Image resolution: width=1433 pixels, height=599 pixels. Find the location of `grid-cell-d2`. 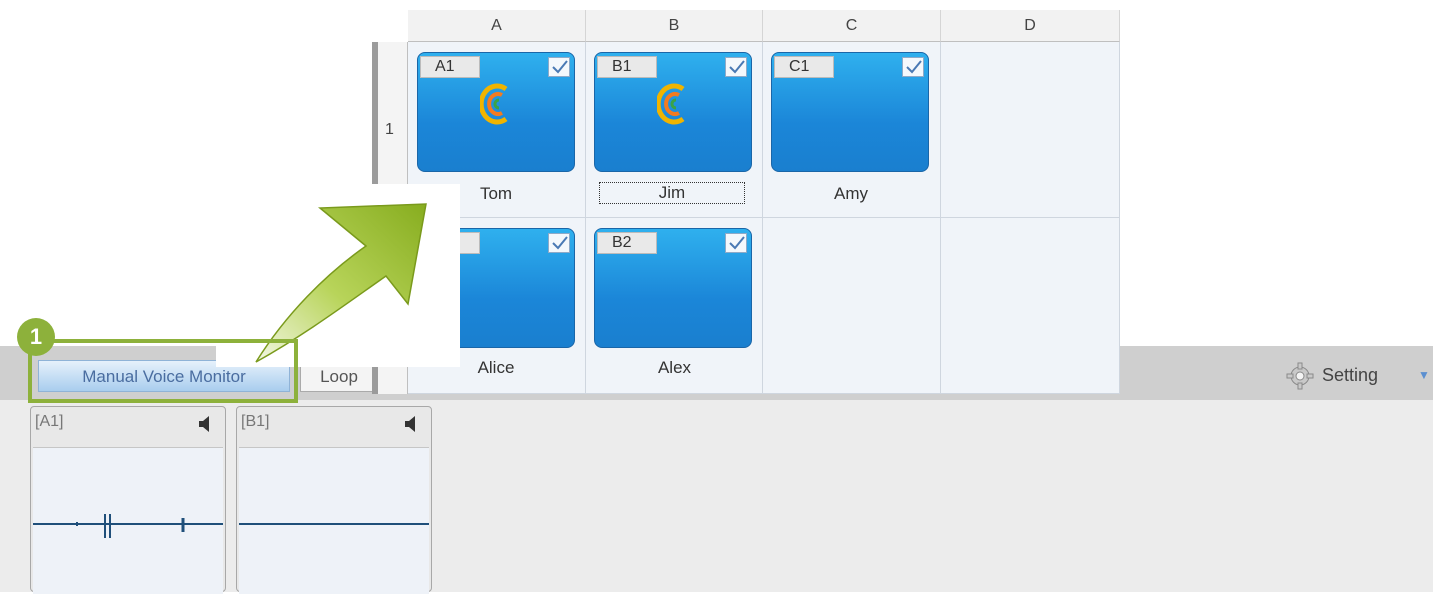

grid-cell-d2 is located at coordinates (1030, 306).